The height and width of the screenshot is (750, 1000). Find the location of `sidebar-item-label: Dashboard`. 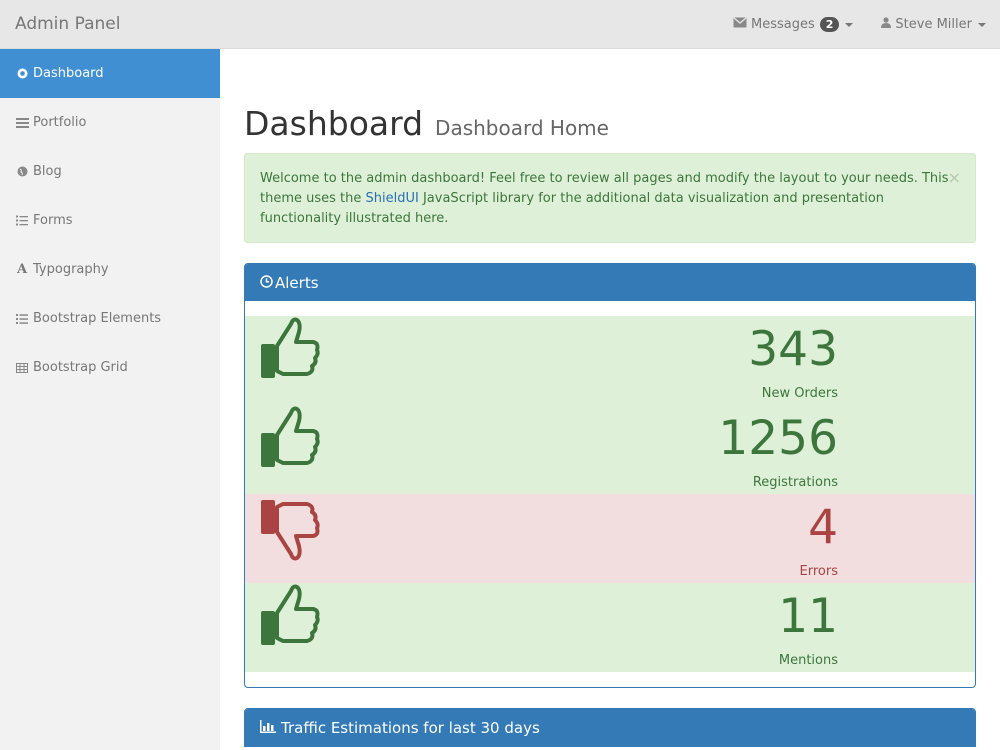

sidebar-item-label: Dashboard is located at coordinates (68, 73).